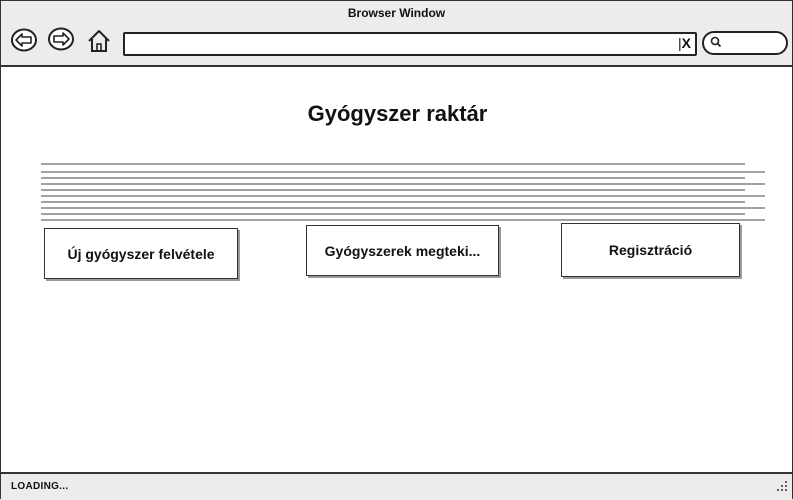  What do you see at coordinates (403, 192) in the screenshot?
I see `text-placeholder-lines` at bounding box center [403, 192].